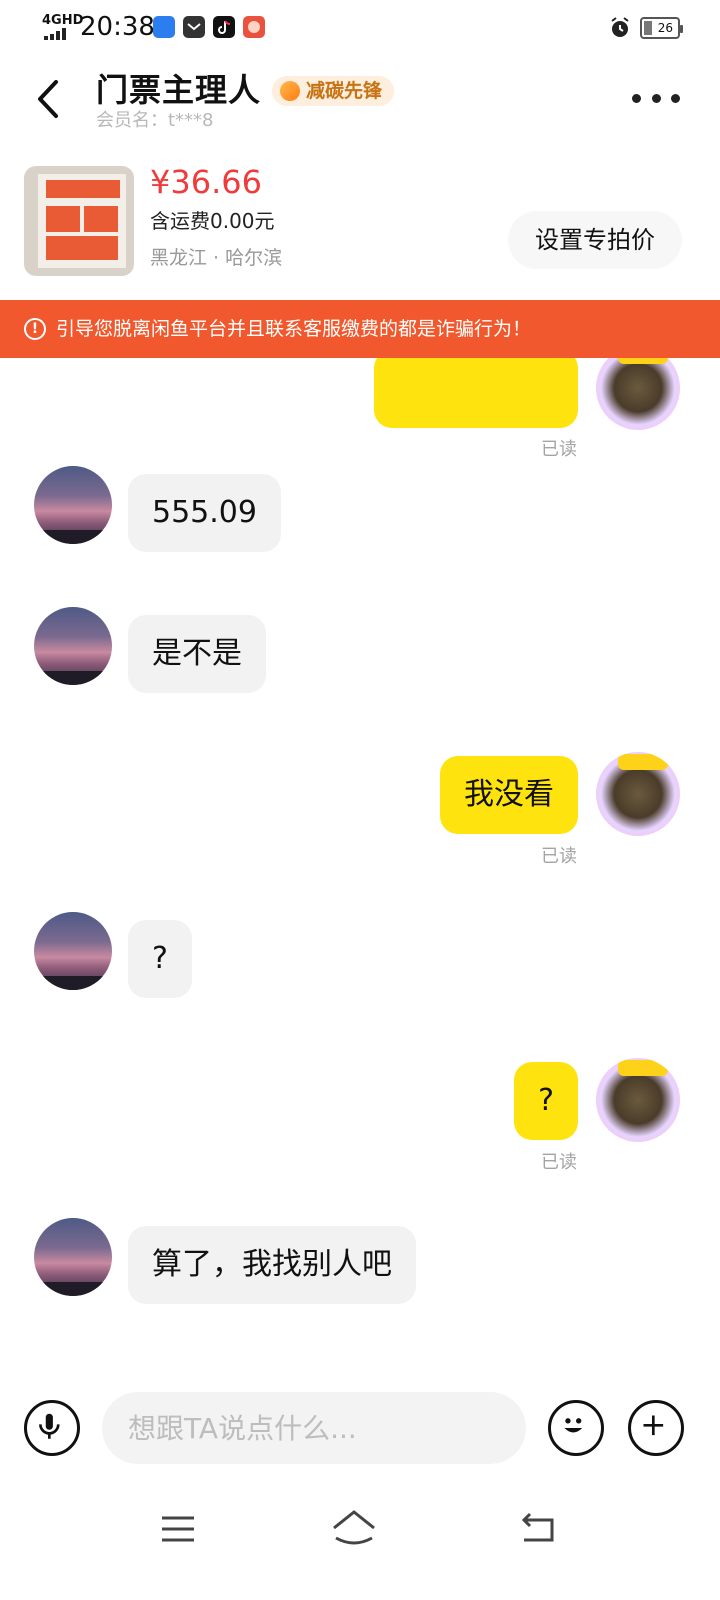 The width and height of the screenshot is (720, 1600). Describe the element at coordinates (55, 34) in the screenshot. I see `signal-icon` at that location.